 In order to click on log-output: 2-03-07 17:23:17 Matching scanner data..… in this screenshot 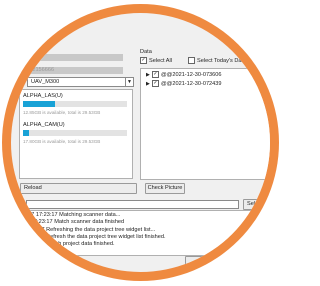, I will do `click(141, 233)`.